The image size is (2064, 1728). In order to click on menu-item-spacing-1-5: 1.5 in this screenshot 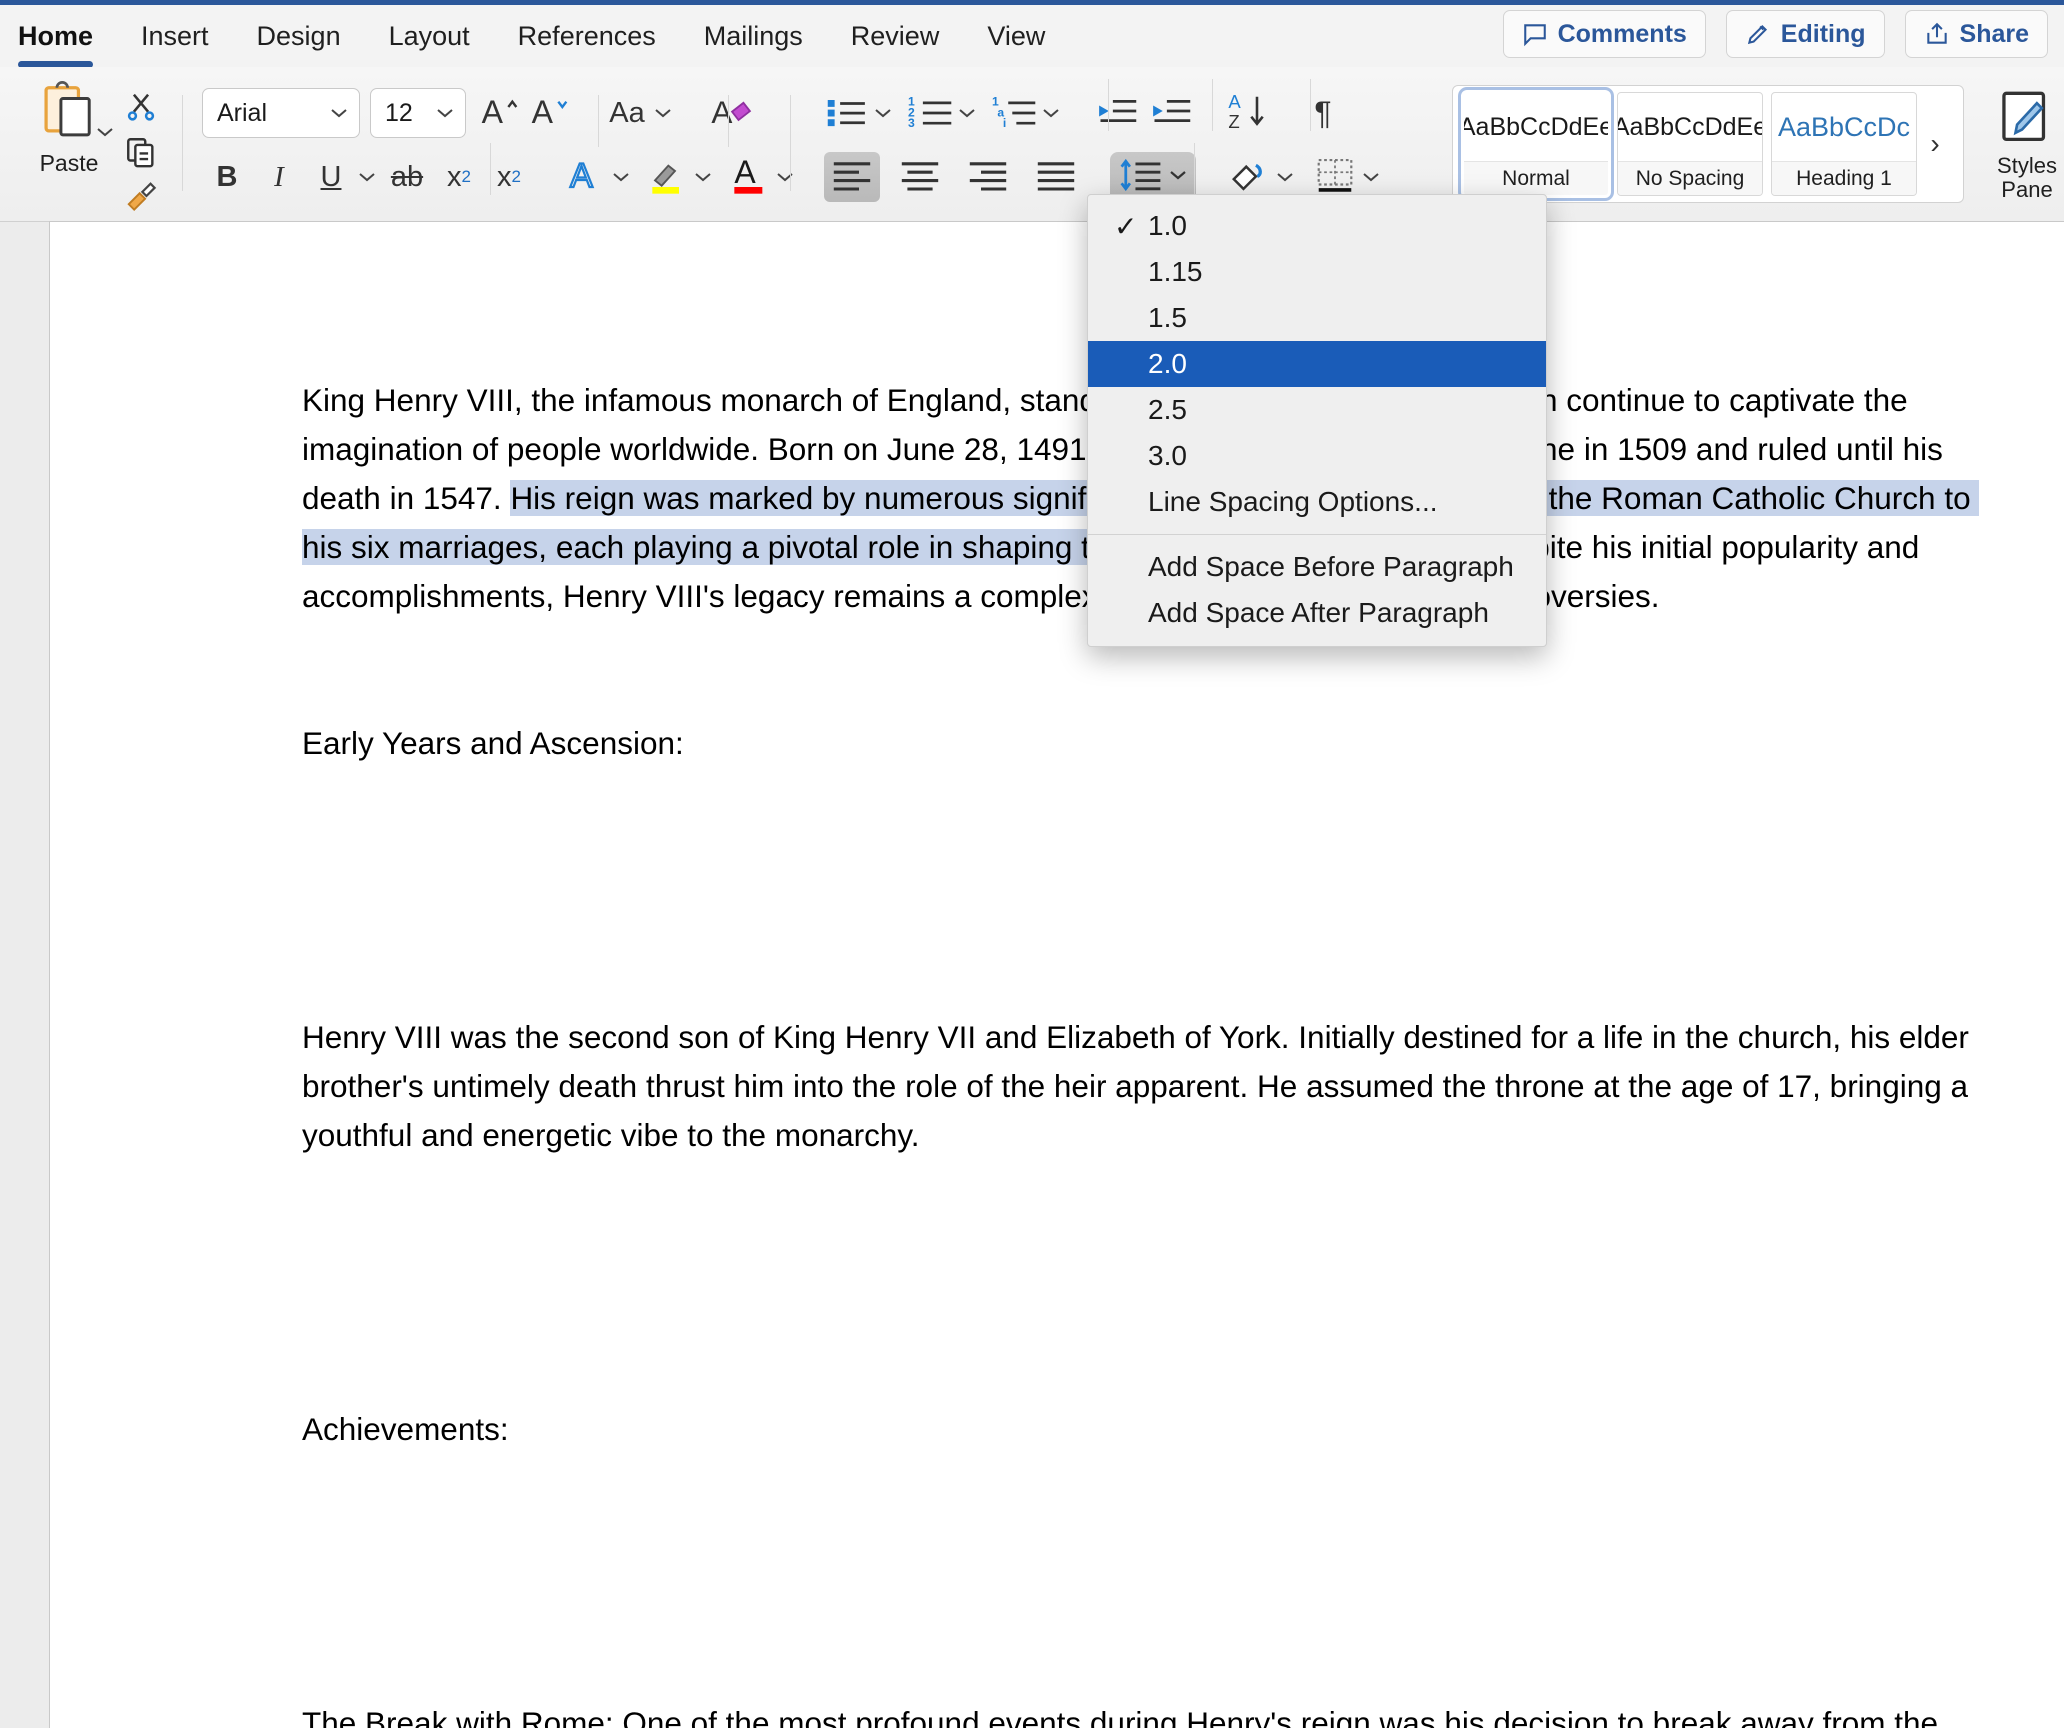, I will do `click(1317, 318)`.